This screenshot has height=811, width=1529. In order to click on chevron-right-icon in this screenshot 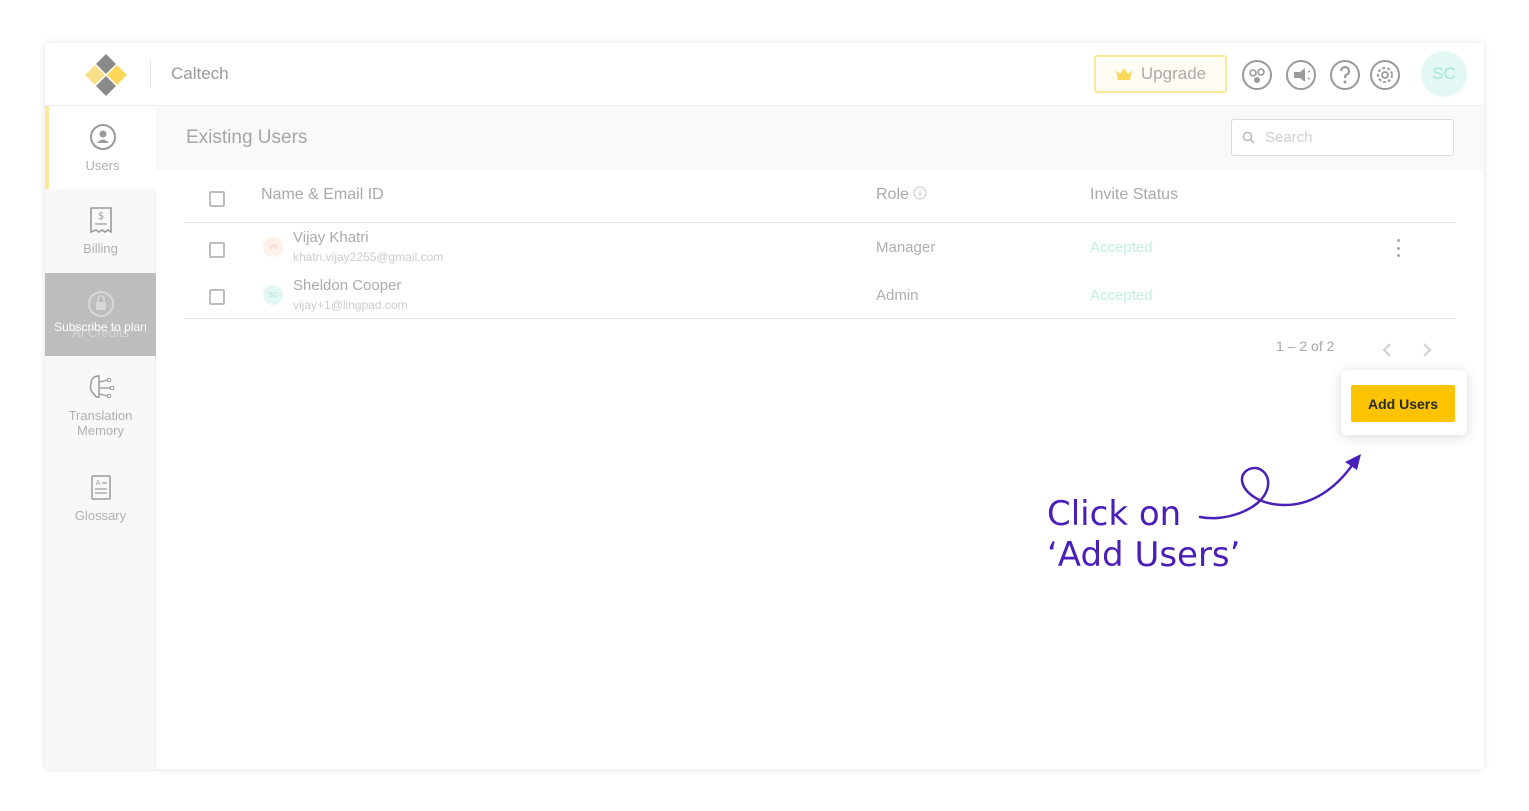, I will do `click(1427, 350)`.